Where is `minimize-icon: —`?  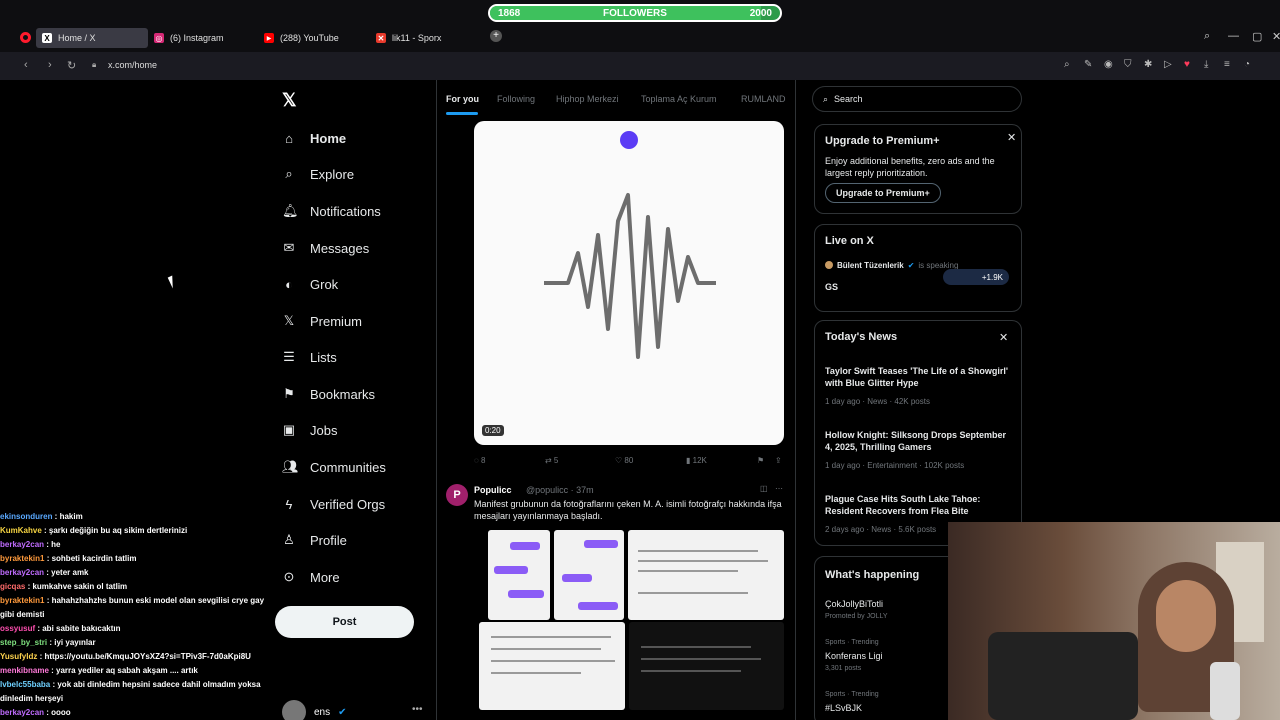 minimize-icon: — is located at coordinates (1233, 36).